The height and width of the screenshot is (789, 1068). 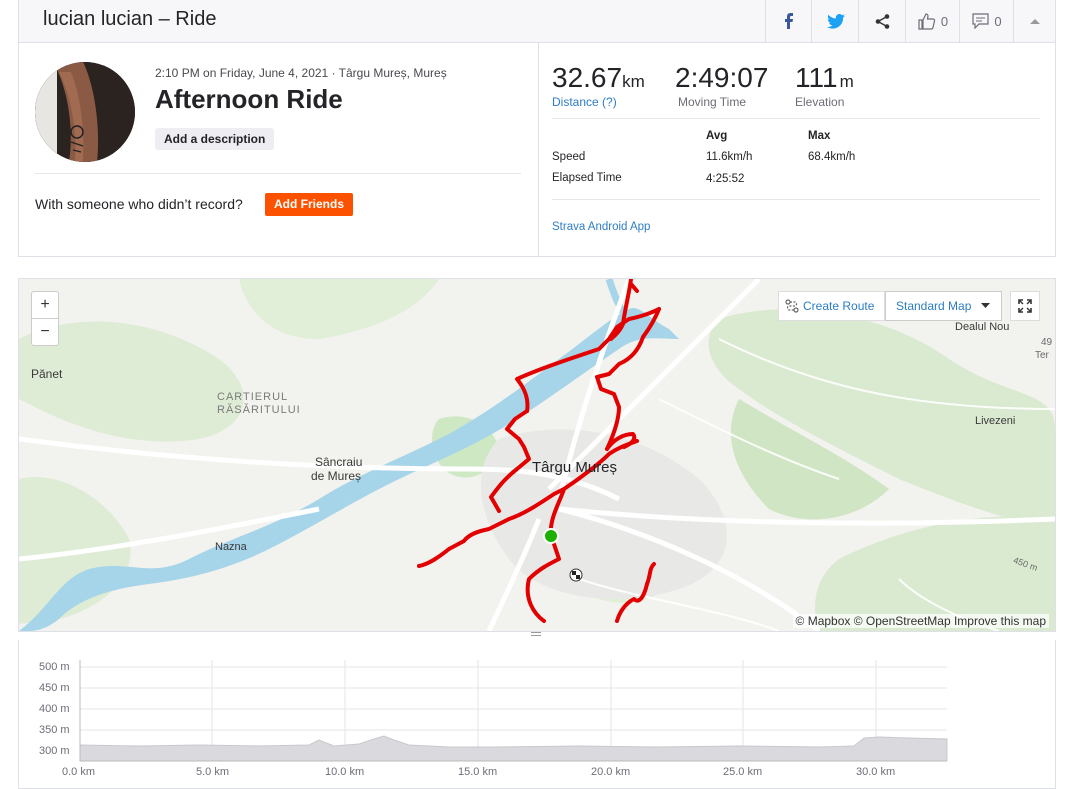 I want to click on with-someone-text: With someone who didn’t record?, so click(x=139, y=204).